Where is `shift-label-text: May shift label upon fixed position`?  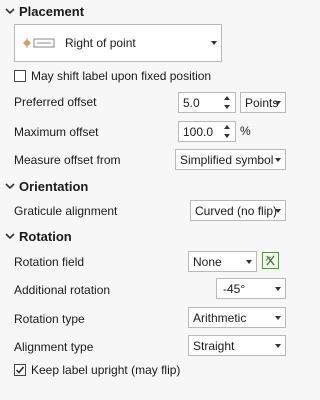 shift-label-text: May shift label upon fixed position is located at coordinates (121, 76).